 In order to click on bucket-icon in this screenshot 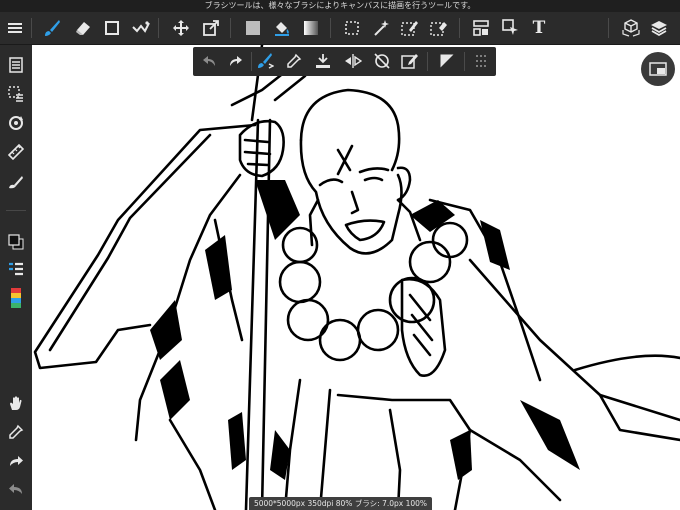, I will do `click(282, 28)`.